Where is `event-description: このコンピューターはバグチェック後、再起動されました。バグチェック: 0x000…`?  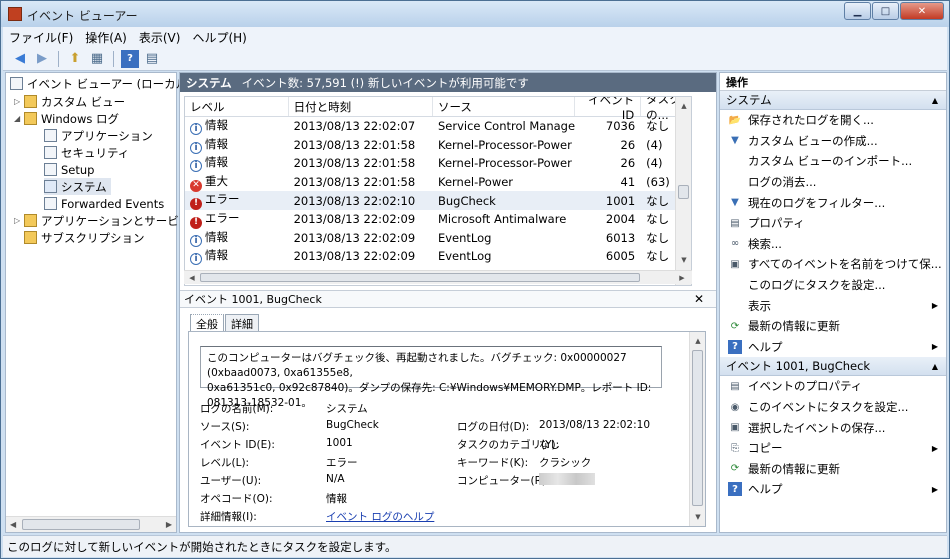 event-description: このコンピューターはバグチェック後、再起動されました。バグチェック: 0x000… is located at coordinates (431, 377).